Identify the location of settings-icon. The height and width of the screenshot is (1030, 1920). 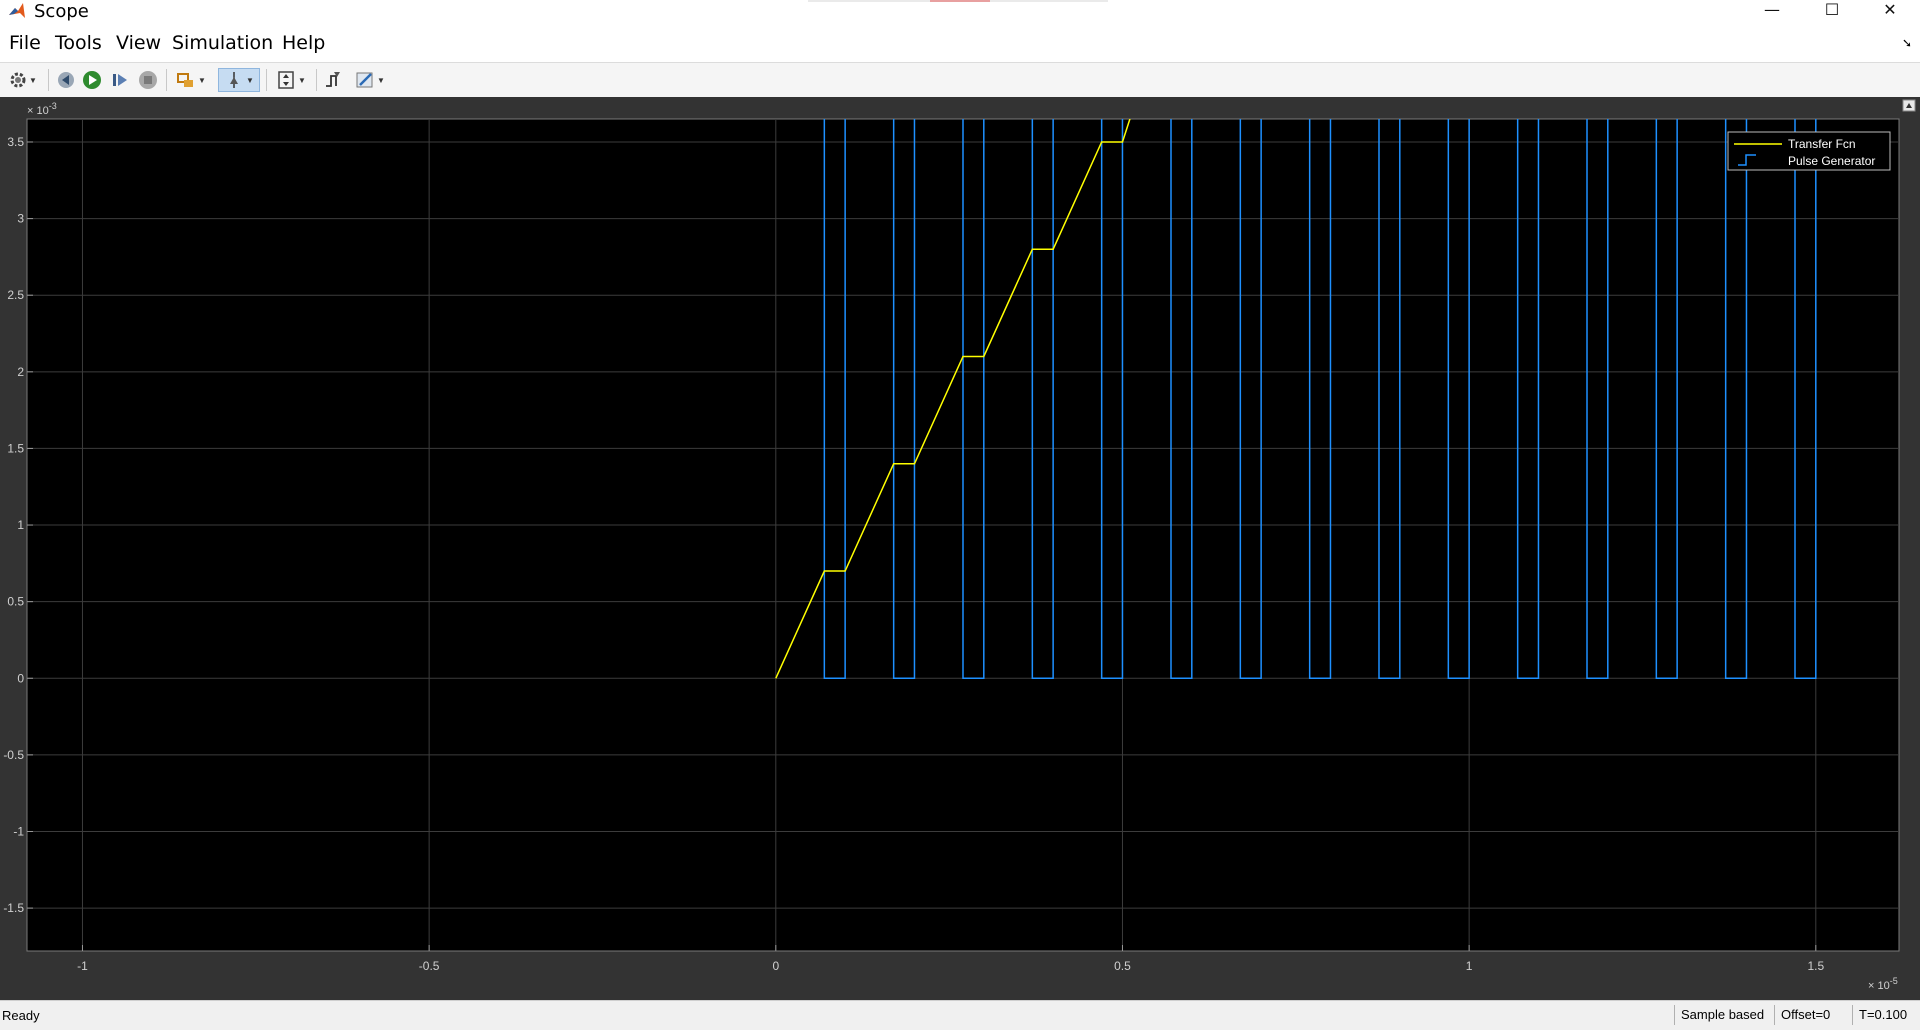
(18, 80).